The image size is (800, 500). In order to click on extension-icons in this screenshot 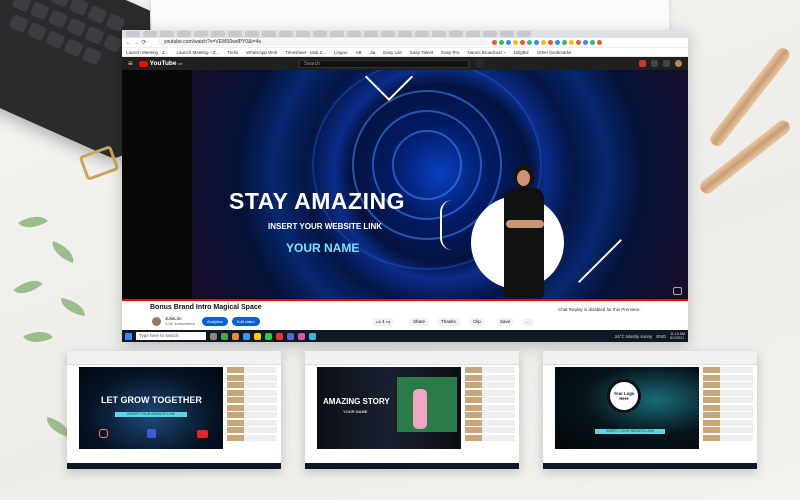, I will do `click(547, 42)`.